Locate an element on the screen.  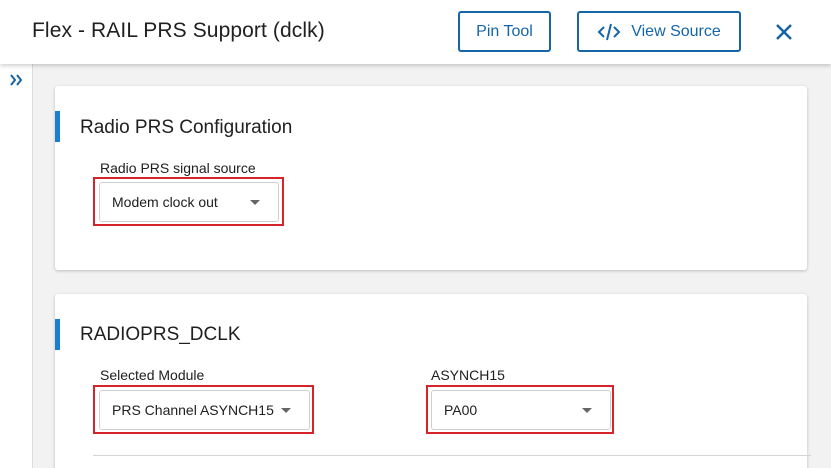
section-title: RADIOPRS_DCLK is located at coordinates (160, 334).